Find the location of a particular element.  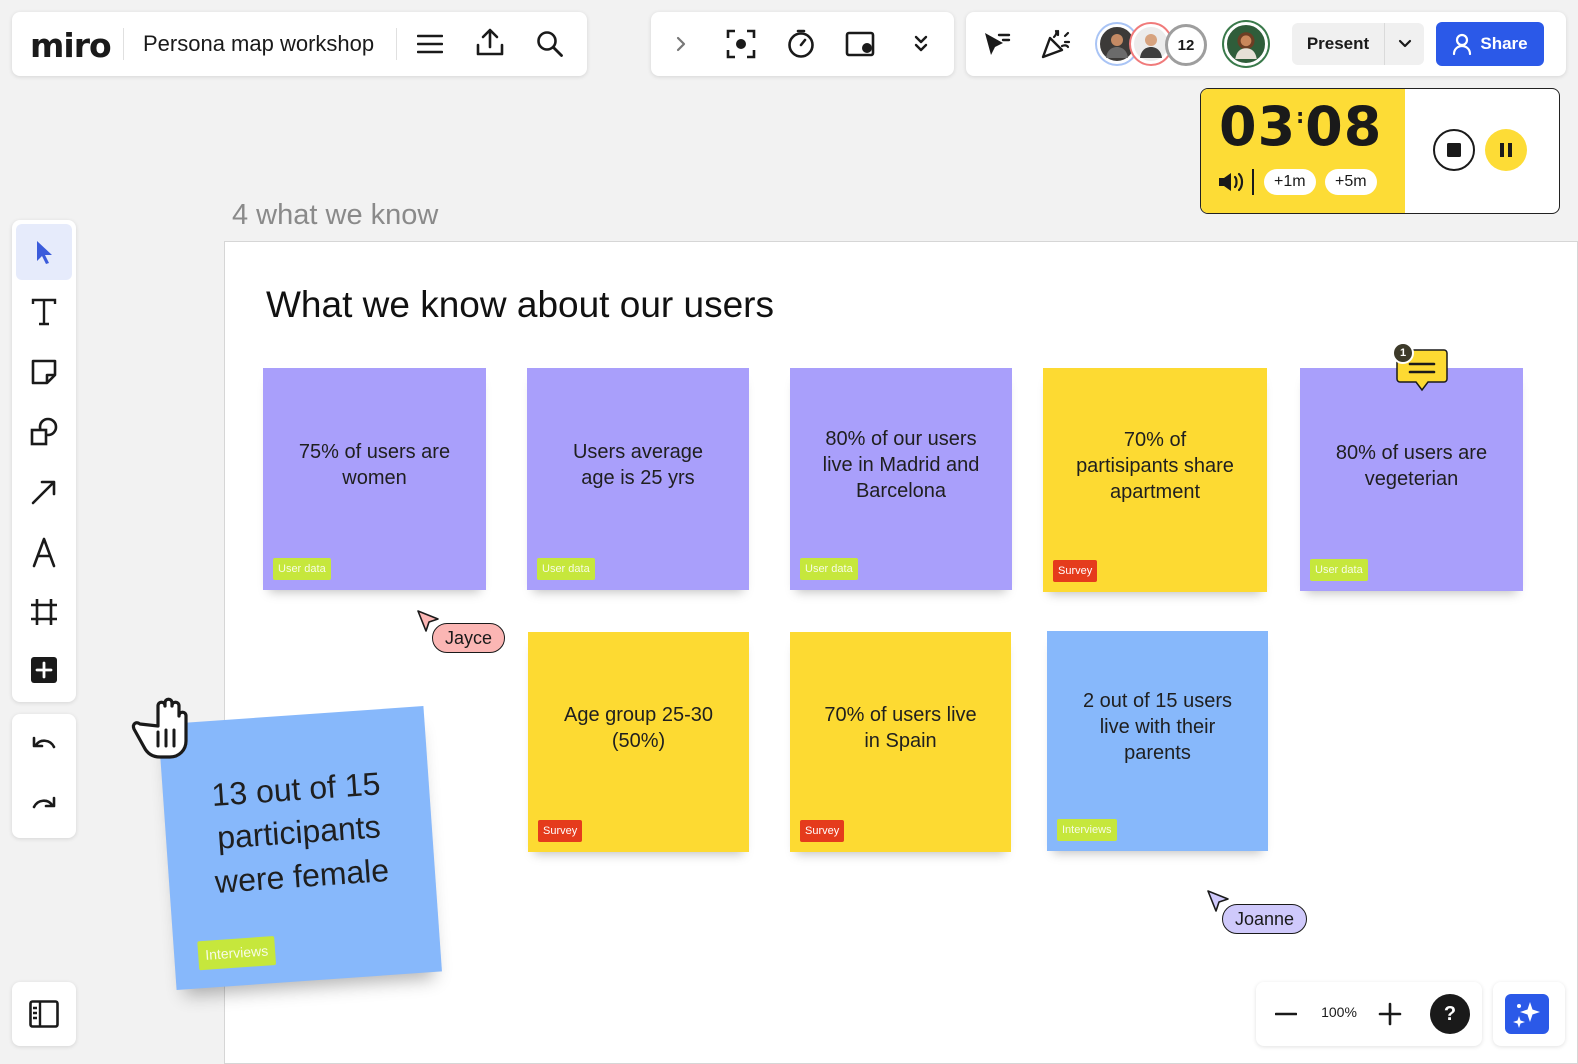

search-button is located at coordinates (550, 44).